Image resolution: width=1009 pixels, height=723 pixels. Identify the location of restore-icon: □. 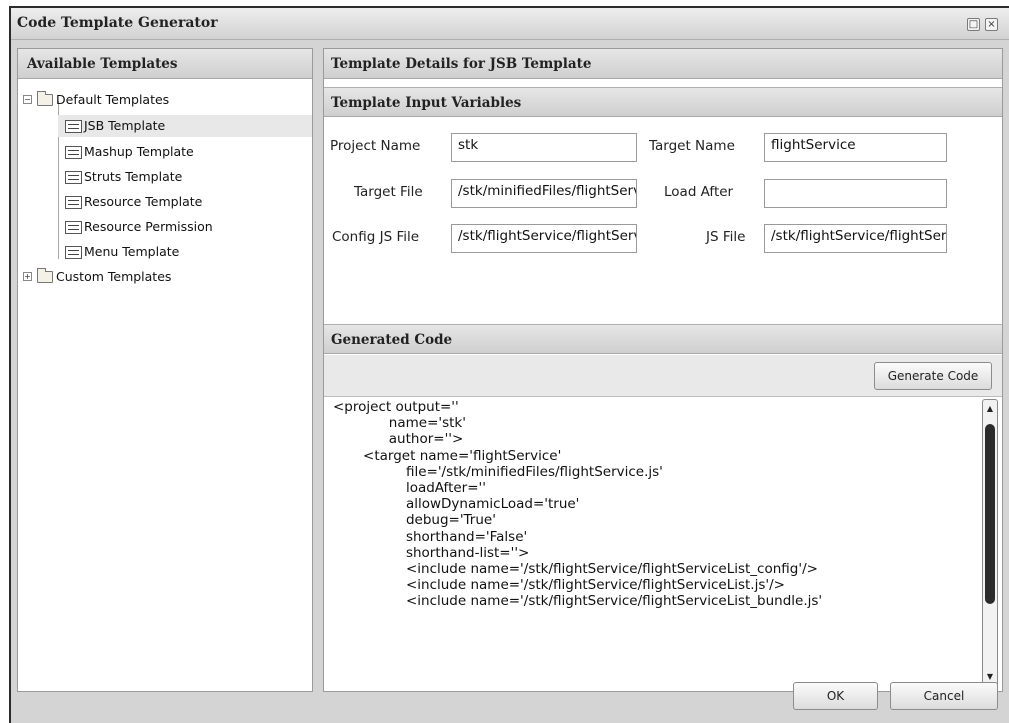
(973, 24).